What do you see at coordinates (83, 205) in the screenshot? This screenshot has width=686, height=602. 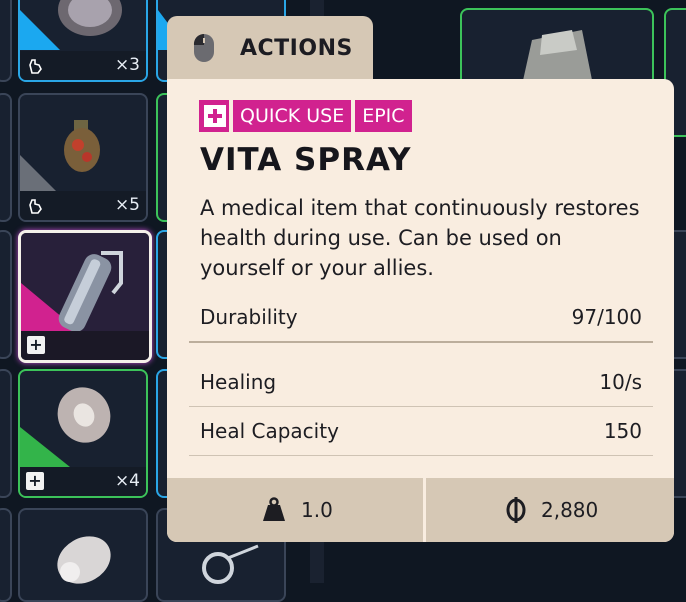 I see `slot-bar: ×5` at bounding box center [83, 205].